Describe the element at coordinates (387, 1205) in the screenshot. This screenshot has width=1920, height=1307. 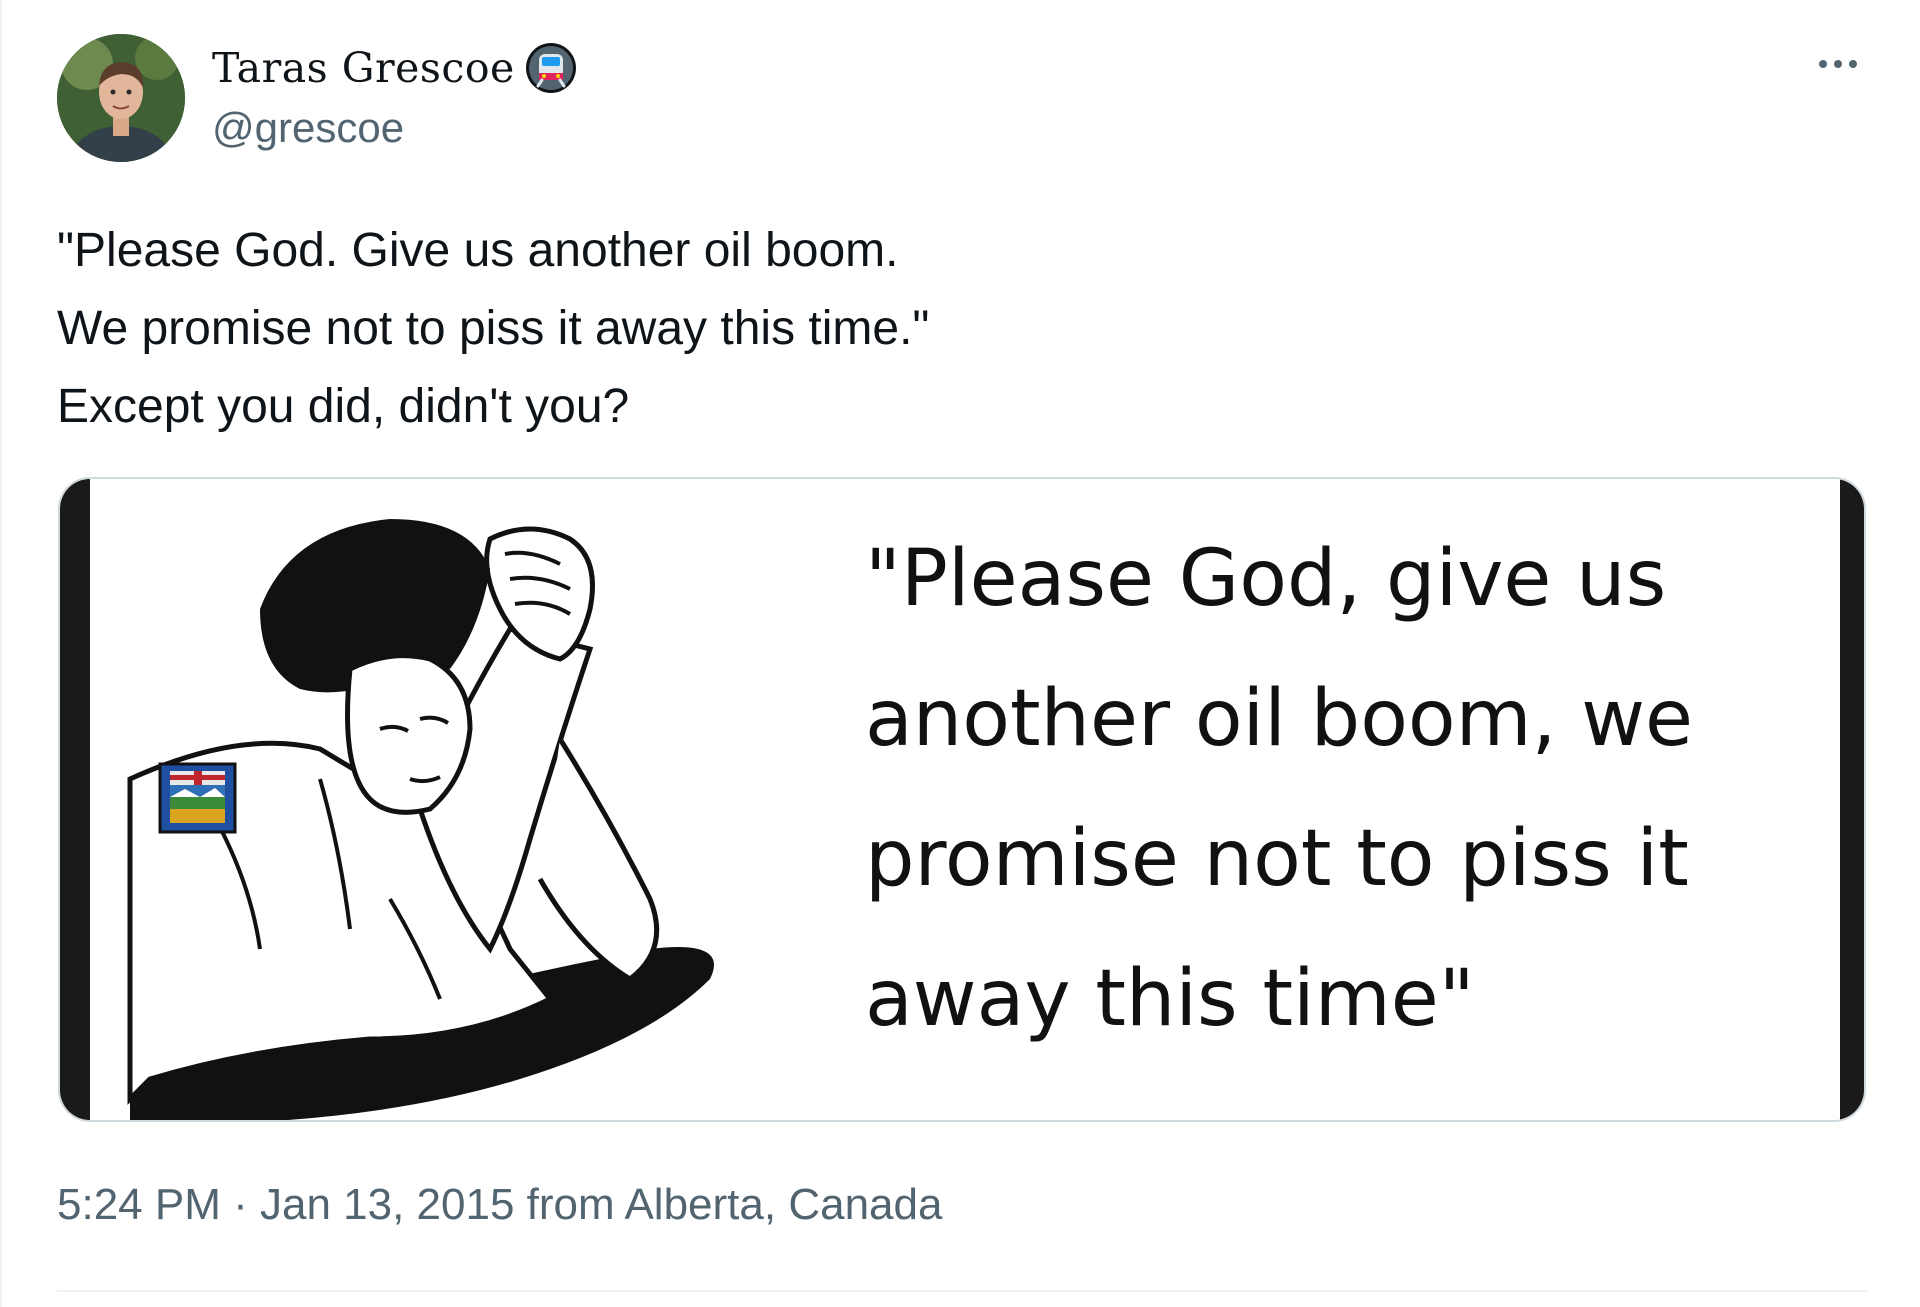
I see `tweet-date: Jan 13, 2015` at that location.